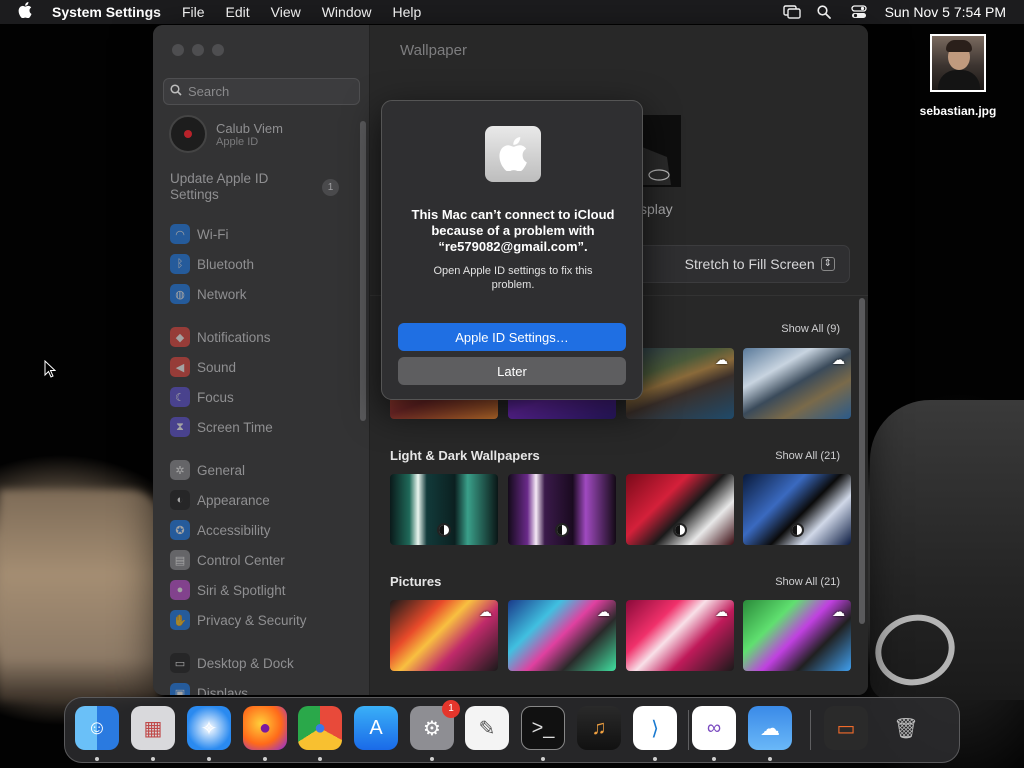  Describe the element at coordinates (743, 264) in the screenshot. I see `fill-mode-select: Stretch to Fill Screen ⇕` at that location.